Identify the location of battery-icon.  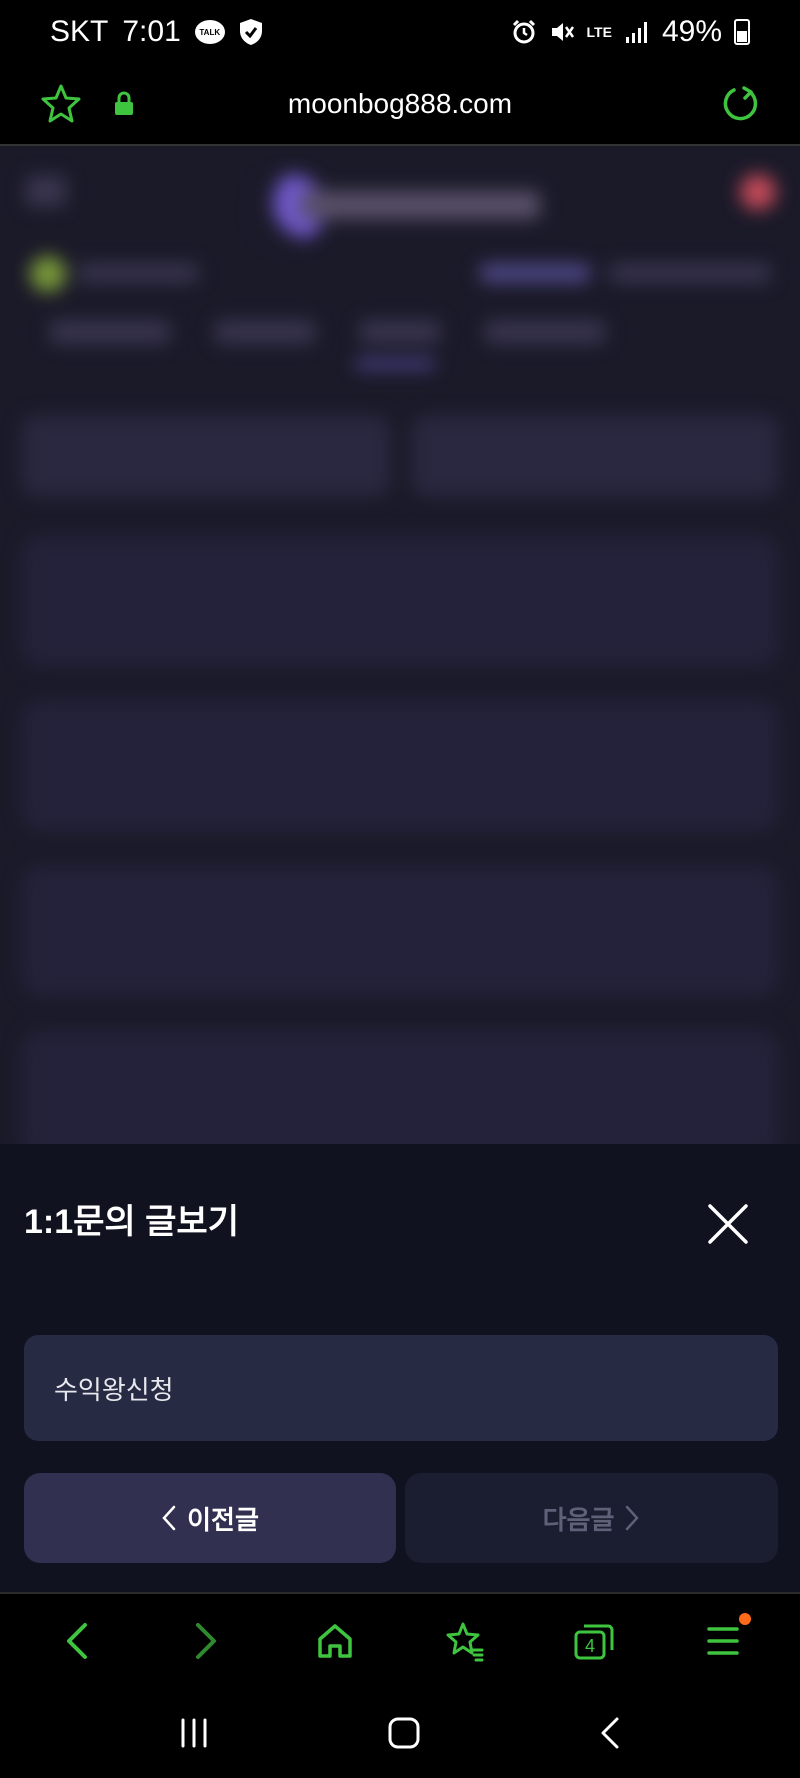
(742, 32).